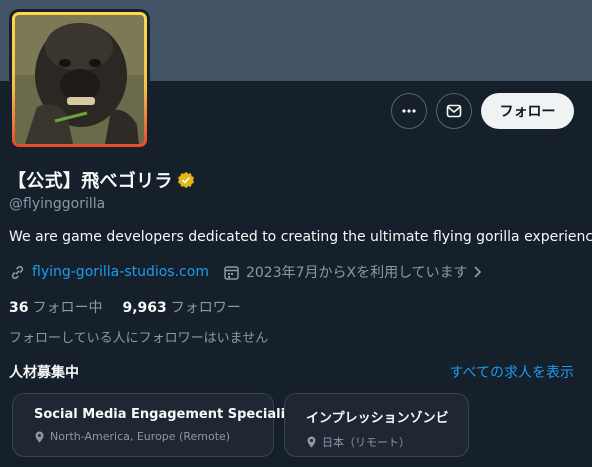 Image resolution: width=592 pixels, height=467 pixels. Describe the element at coordinates (205, 308) in the screenshot. I see `followers-label: フォロワー` at that location.